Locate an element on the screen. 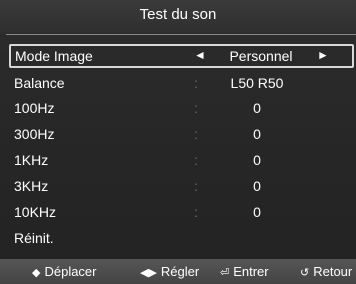 This screenshot has width=356, height=284. title-bar: Test du son is located at coordinates (178, 16).